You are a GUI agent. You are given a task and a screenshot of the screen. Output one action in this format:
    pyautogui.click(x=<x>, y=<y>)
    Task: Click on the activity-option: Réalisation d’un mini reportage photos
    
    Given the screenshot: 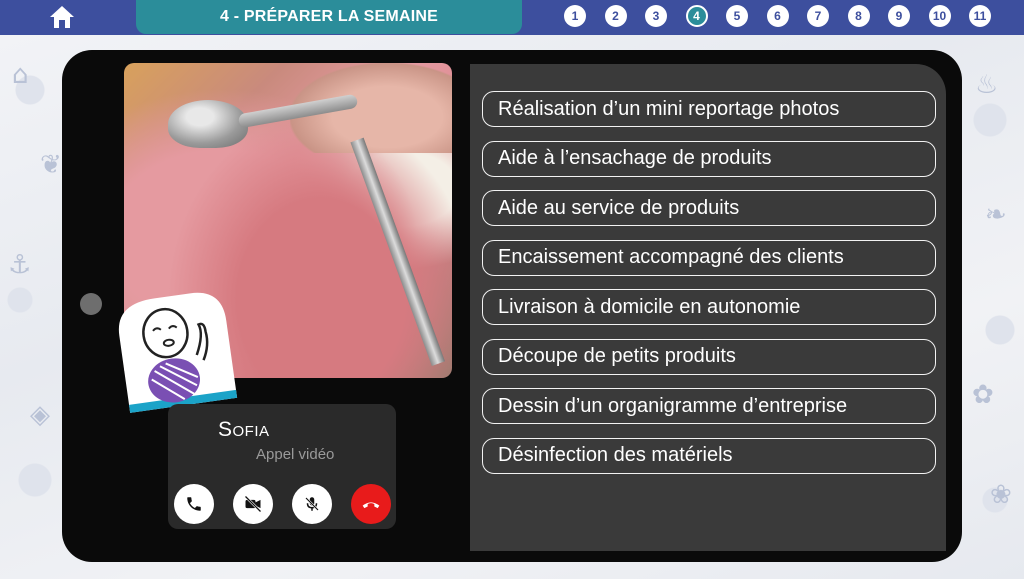 What is the action you would take?
    pyautogui.click(x=709, y=109)
    